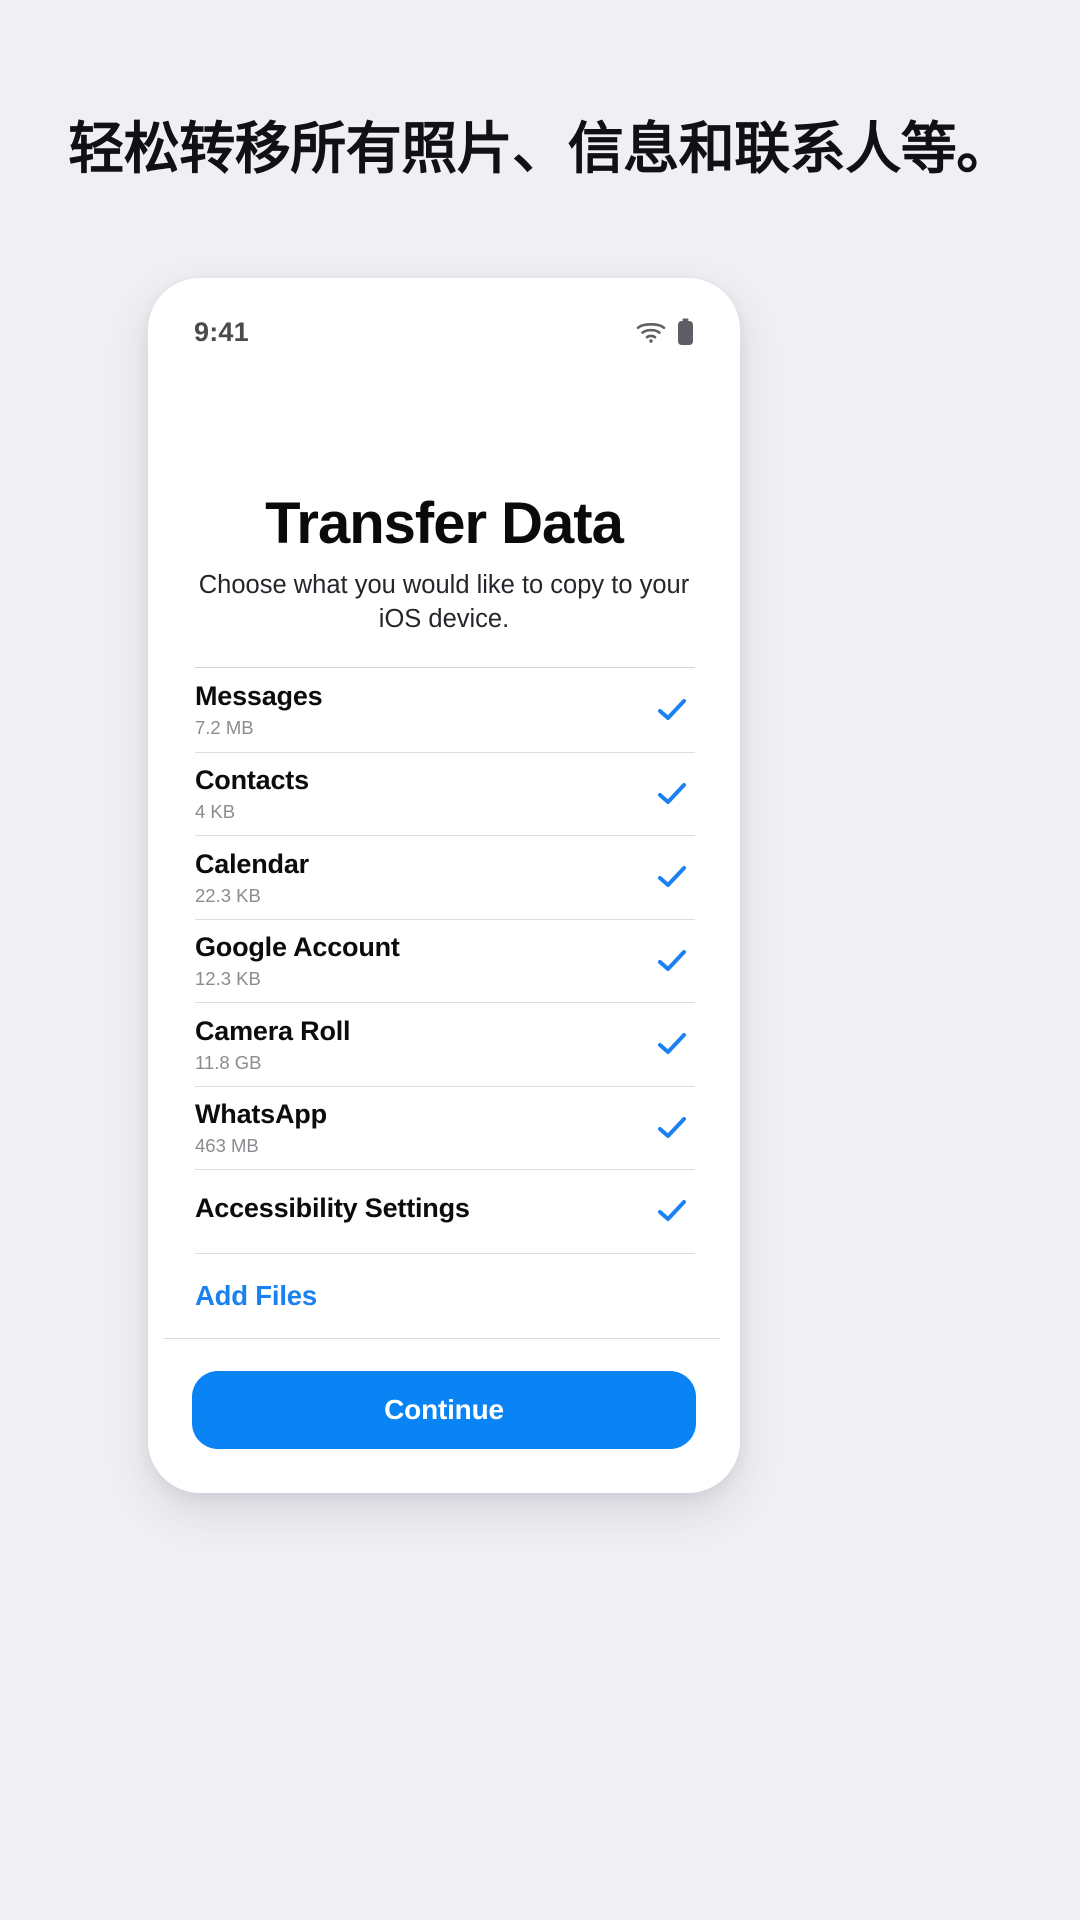  I want to click on page-headline: 轻松转移所有照片、信息和联系人等。, so click(540, 148).